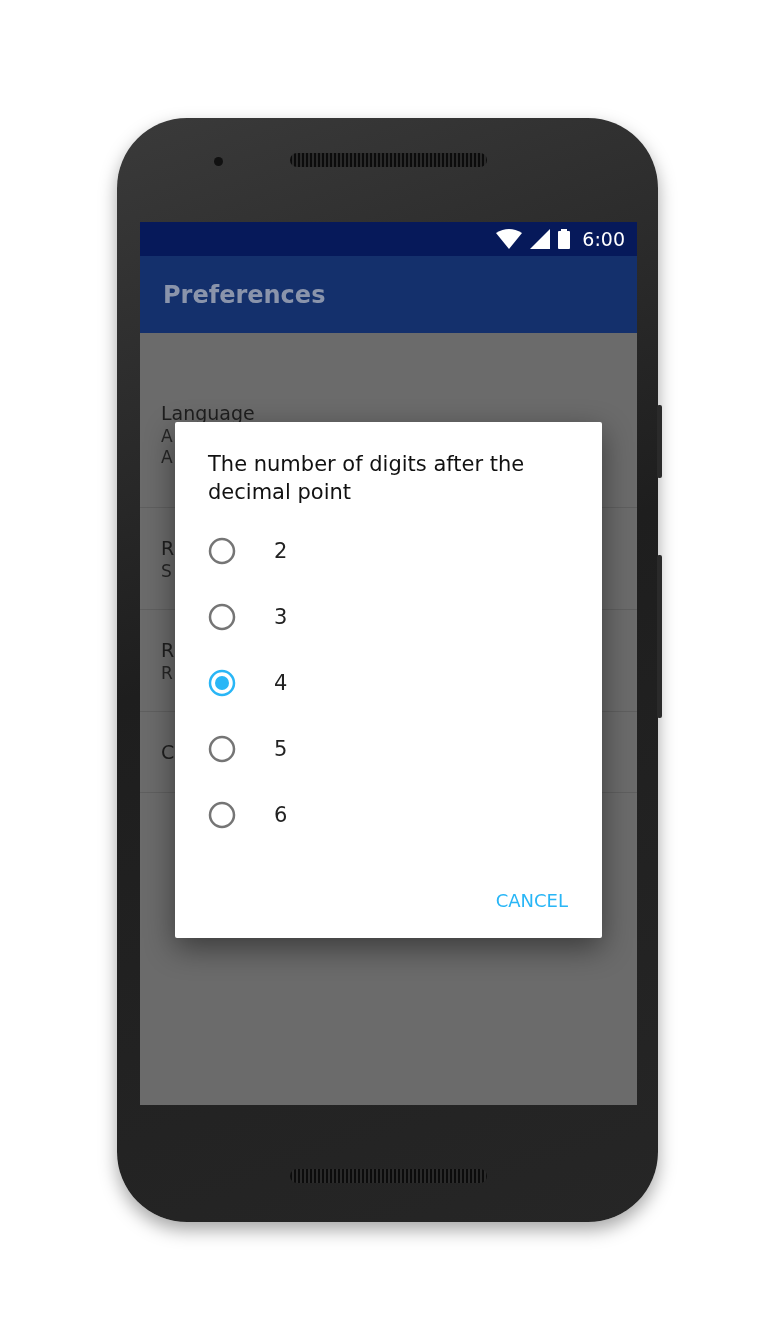 The image size is (780, 1337). I want to click on option-label: 5, so click(281, 749).